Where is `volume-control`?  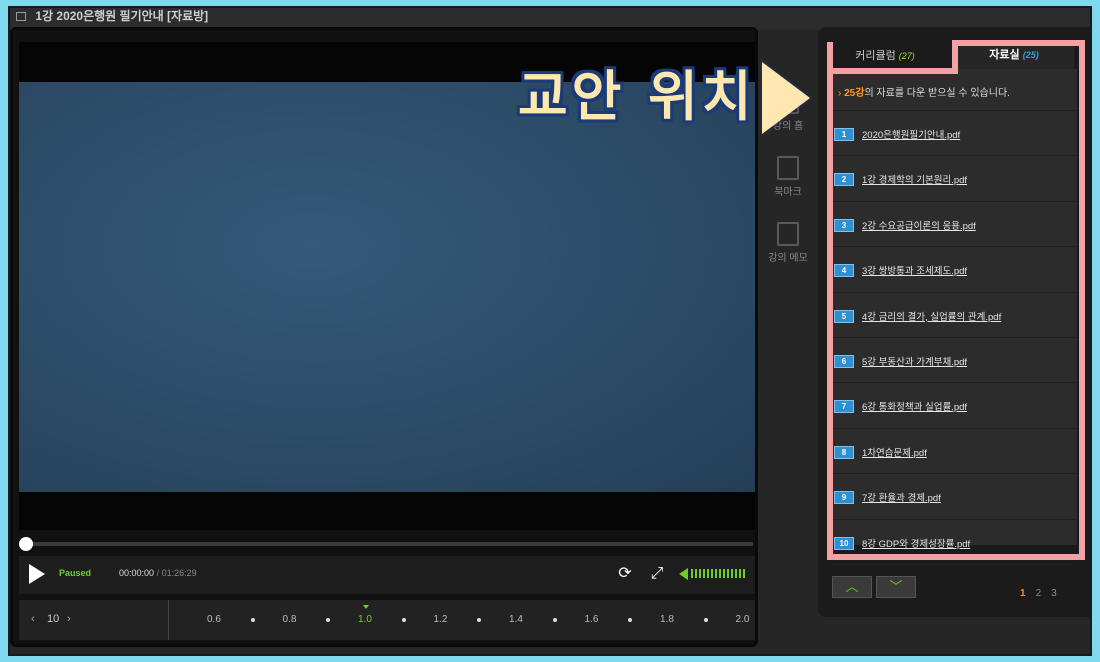
volume-control is located at coordinates (714, 574).